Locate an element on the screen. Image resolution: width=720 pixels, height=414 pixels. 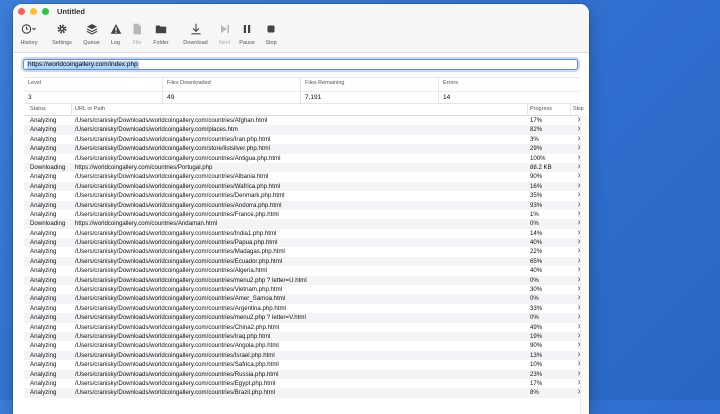
next-label: Next is located at coordinates (224, 43).